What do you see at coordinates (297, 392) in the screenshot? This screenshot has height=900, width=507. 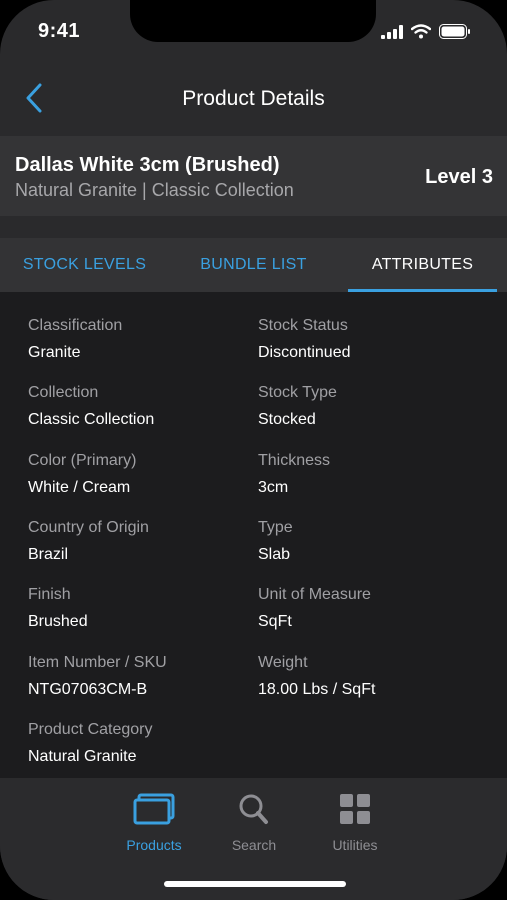 I see `attribute-label: Stock Type` at bounding box center [297, 392].